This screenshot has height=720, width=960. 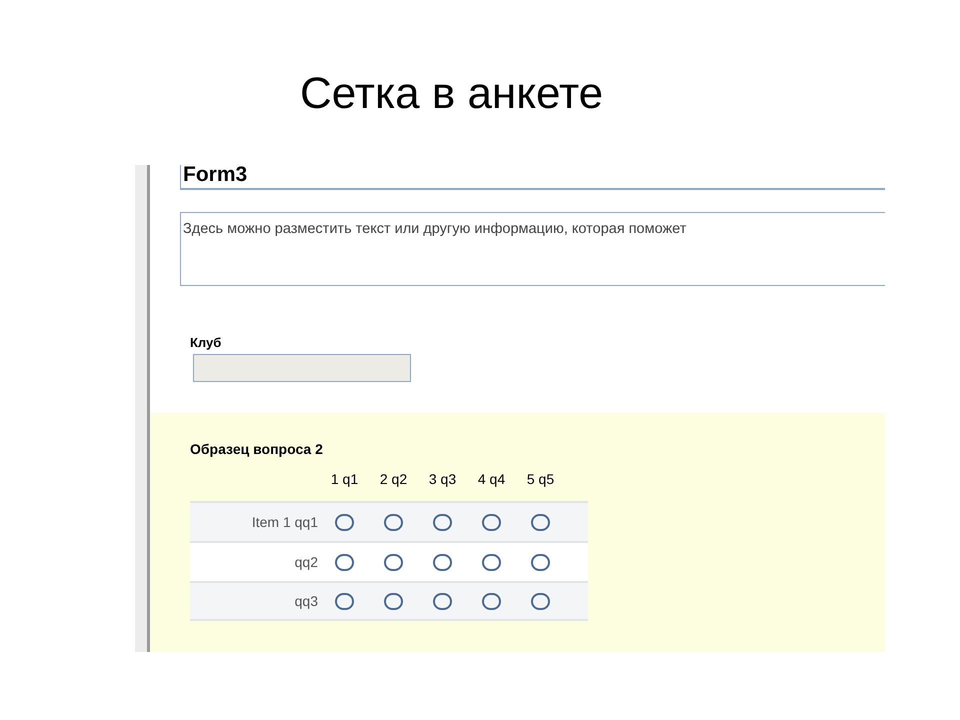 What do you see at coordinates (492, 479) in the screenshot?
I see `column-header: 4 q4` at bounding box center [492, 479].